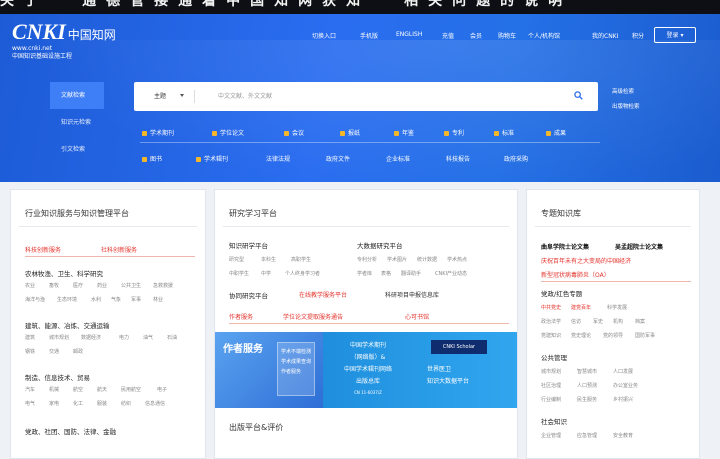  I want to click on special-link: 科学发展, so click(617, 307).